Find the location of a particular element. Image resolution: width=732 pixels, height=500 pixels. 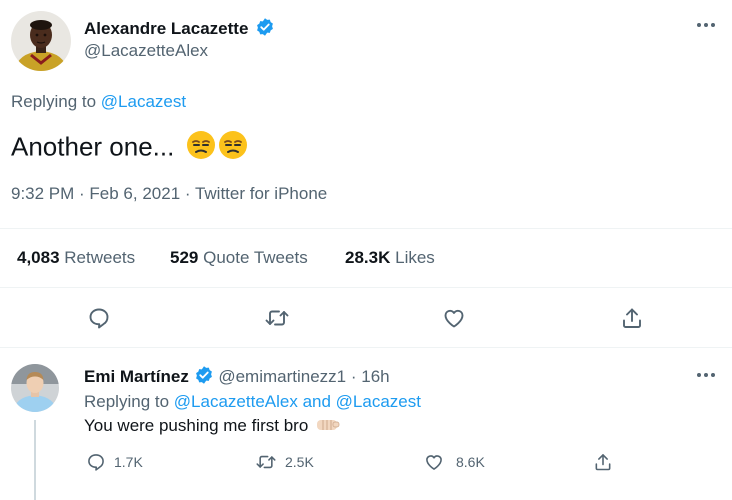

reply-count: 1.7K is located at coordinates (128, 462).